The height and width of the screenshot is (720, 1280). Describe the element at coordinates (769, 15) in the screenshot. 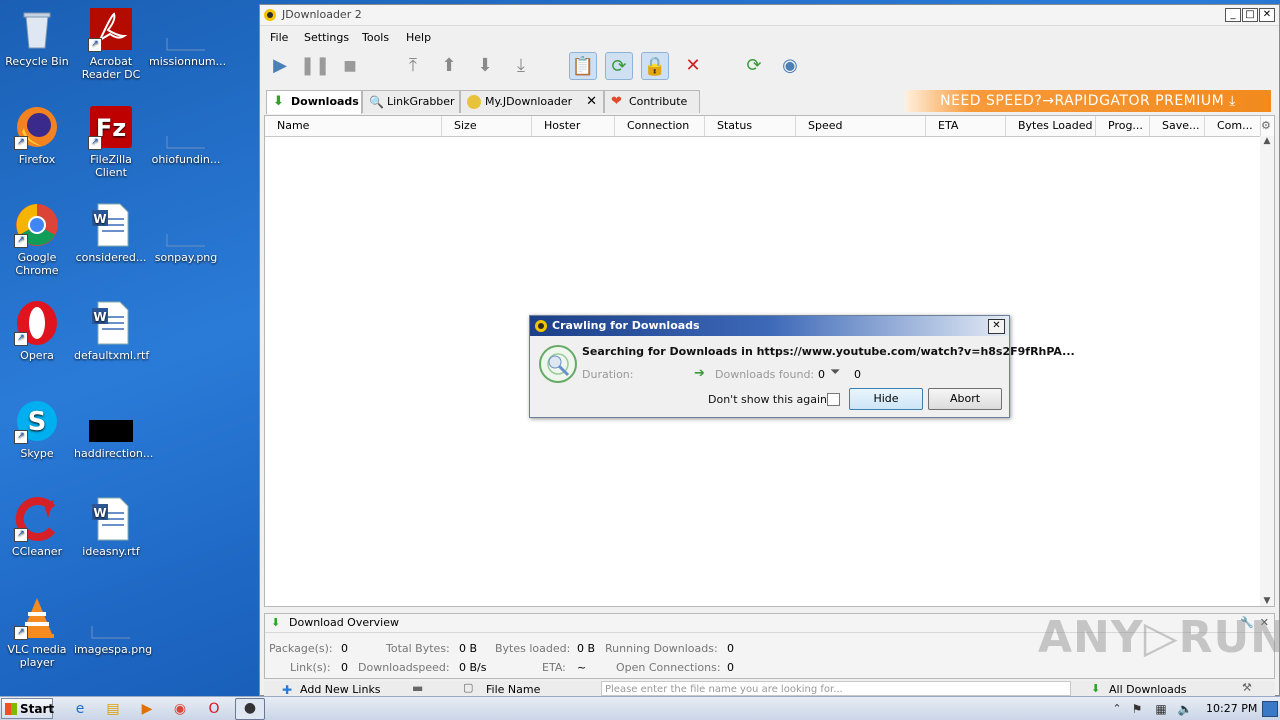

I see `title-bar: JDownloader 2 _ □ ✕` at that location.